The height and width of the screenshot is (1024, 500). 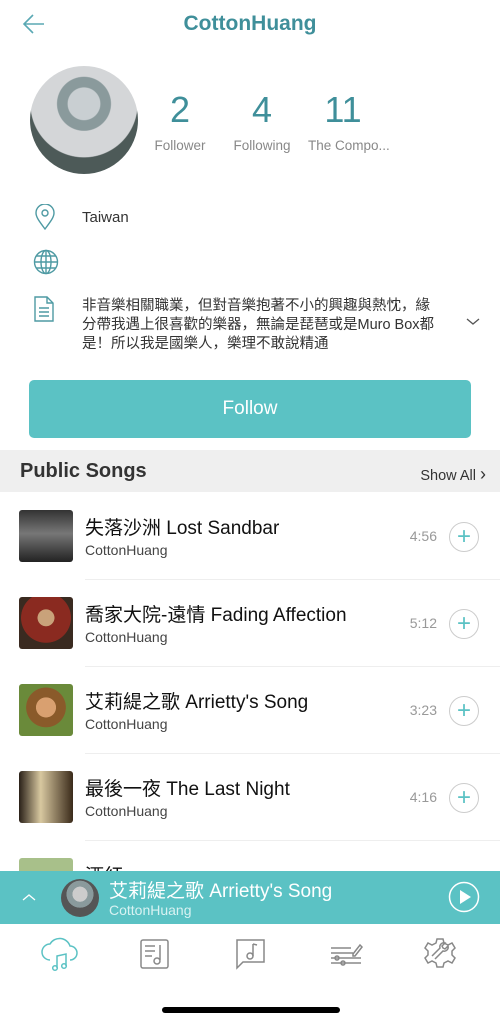 I want to click on play-icon, so click(x=464, y=897).